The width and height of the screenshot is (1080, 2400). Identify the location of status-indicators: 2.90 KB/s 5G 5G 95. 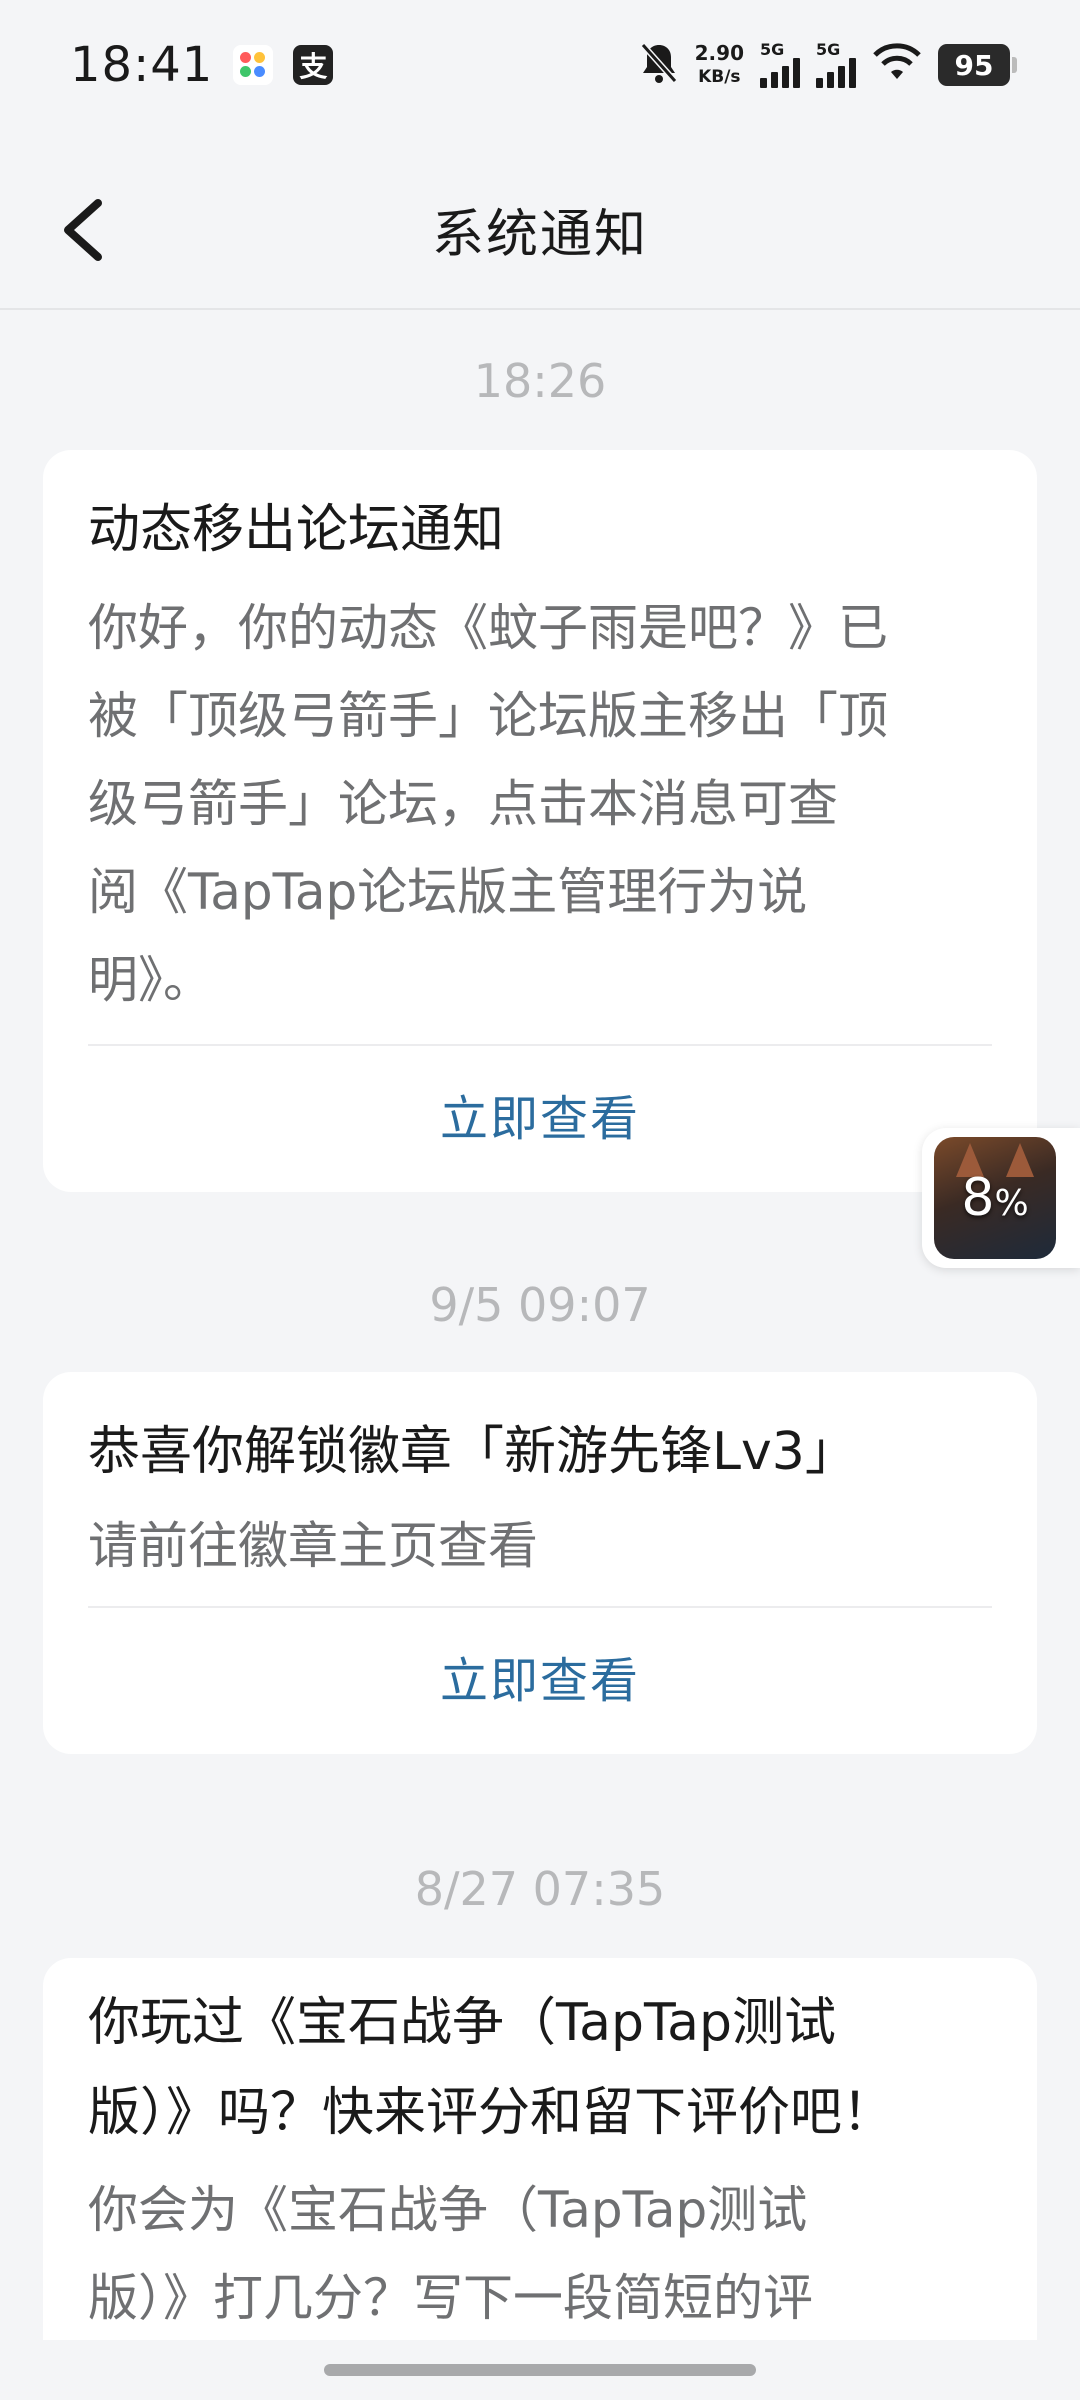
(828, 65).